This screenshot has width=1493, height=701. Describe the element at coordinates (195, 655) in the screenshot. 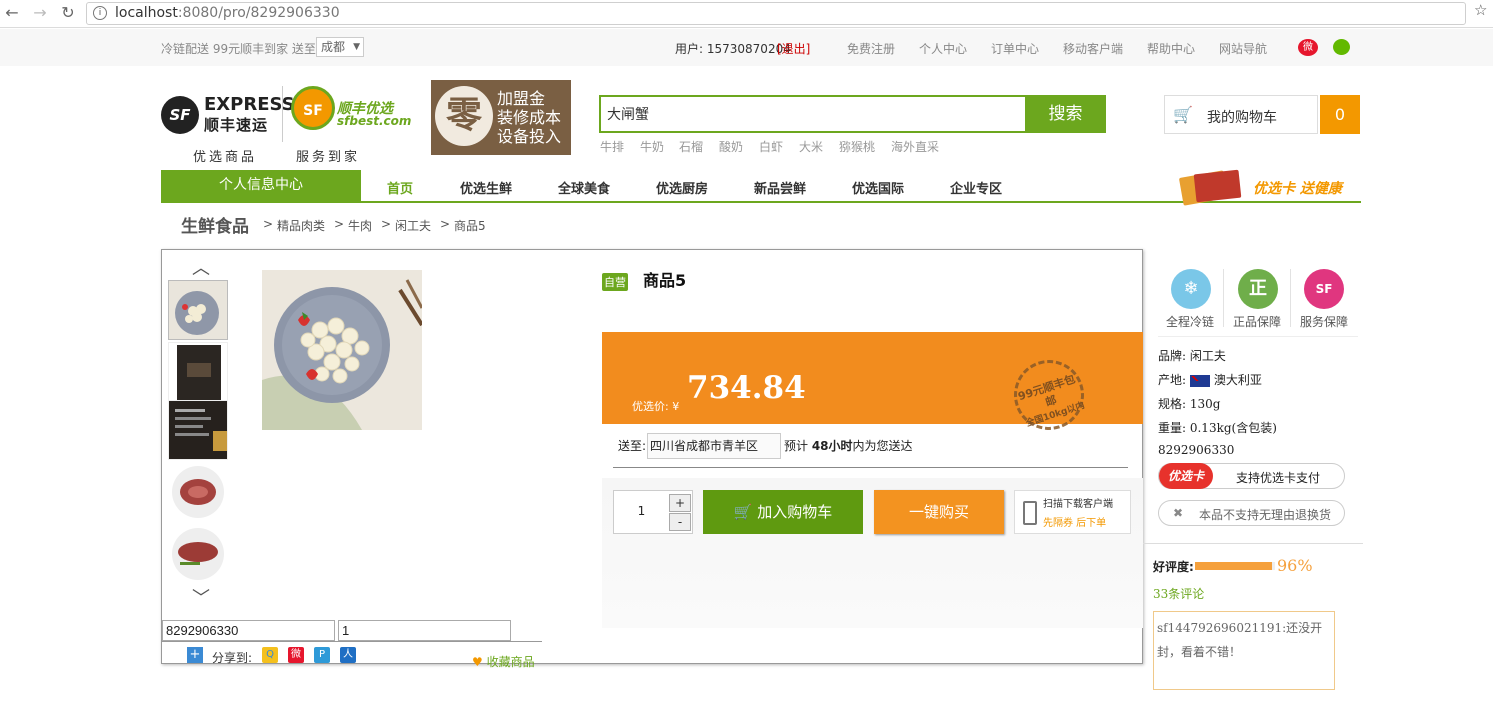

I see `share-plus-icon: +` at that location.